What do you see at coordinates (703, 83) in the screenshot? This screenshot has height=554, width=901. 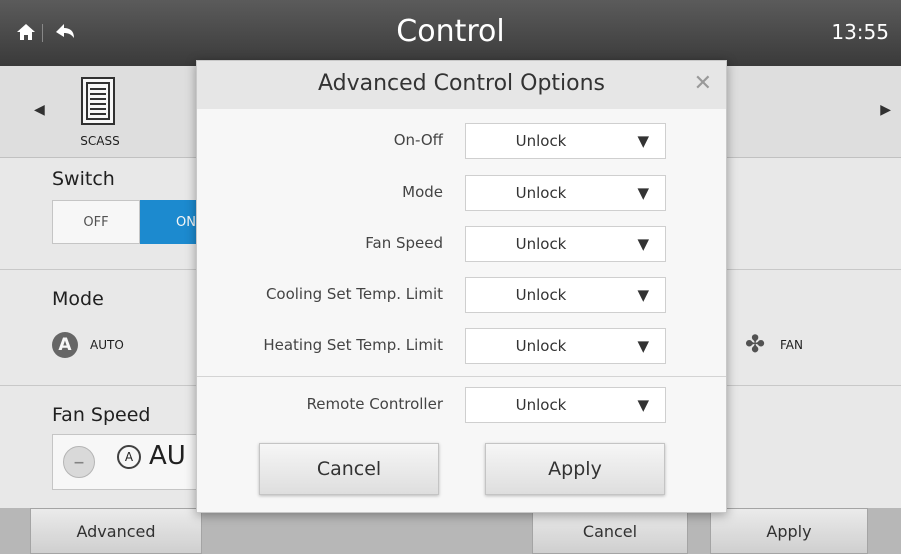 I see `close-icon: ✕` at bounding box center [703, 83].